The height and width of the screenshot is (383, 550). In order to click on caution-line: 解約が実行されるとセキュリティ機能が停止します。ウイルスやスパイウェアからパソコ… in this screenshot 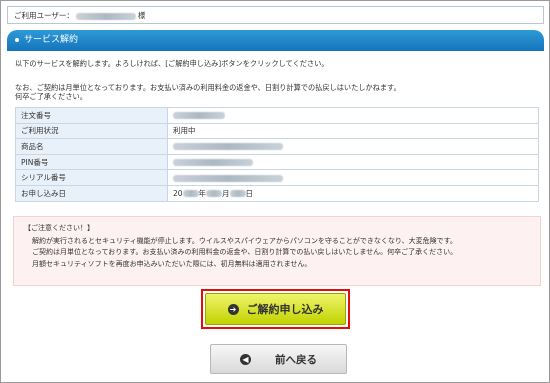, I will do `click(244, 240)`.